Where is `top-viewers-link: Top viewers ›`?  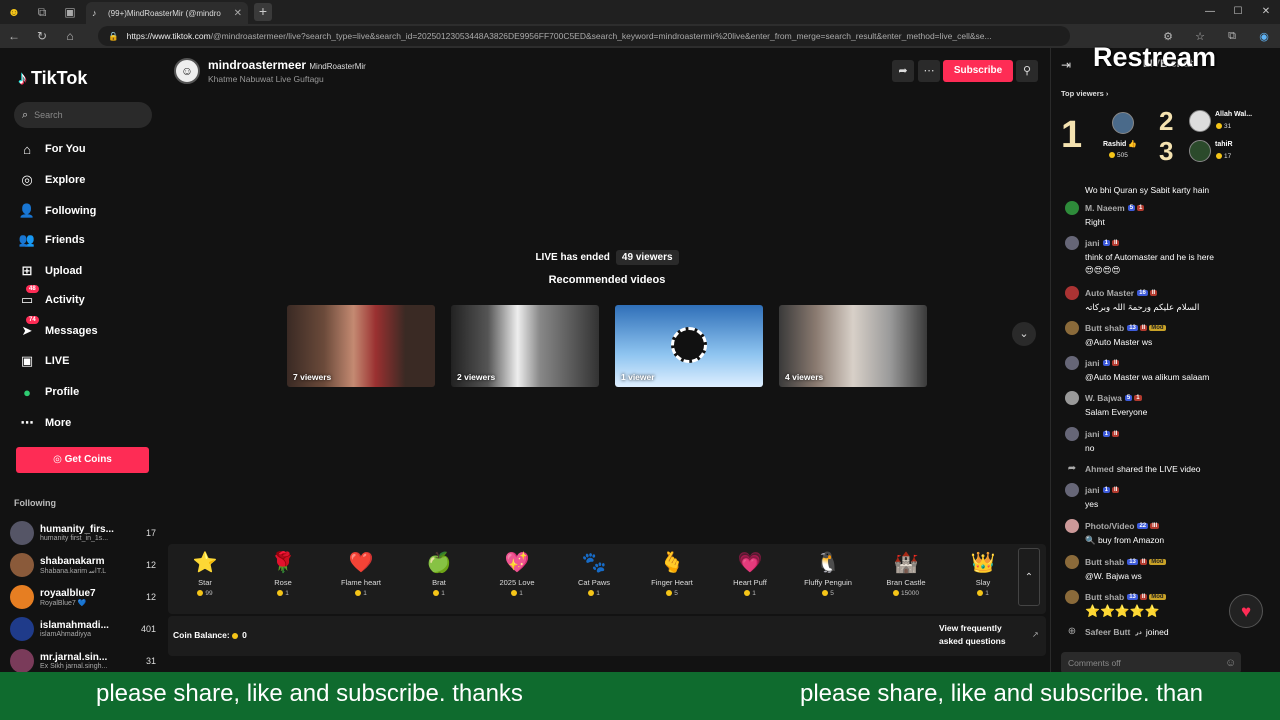
top-viewers-link: Top viewers › is located at coordinates (1084, 93).